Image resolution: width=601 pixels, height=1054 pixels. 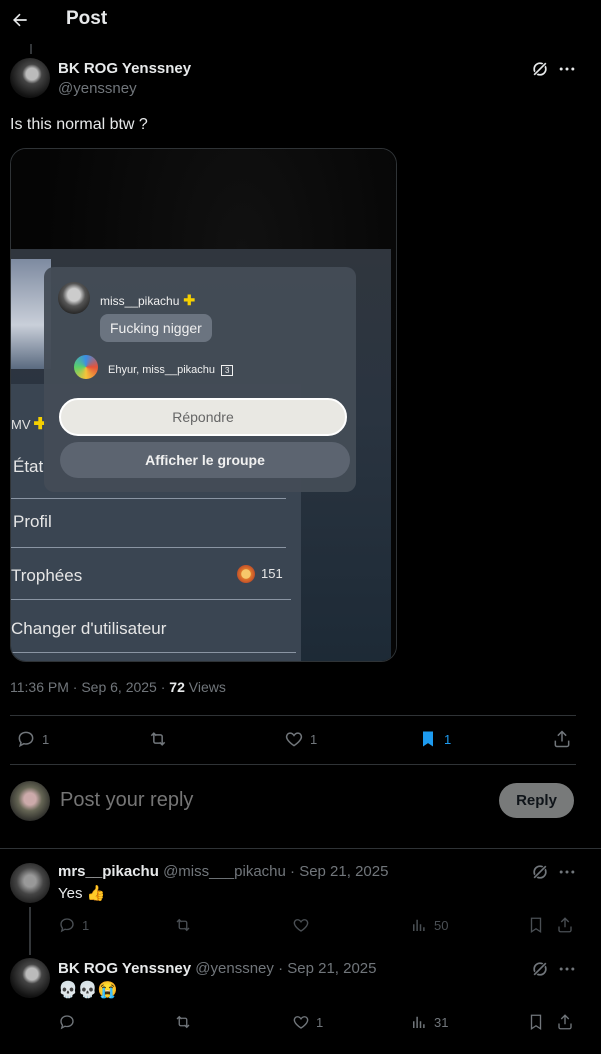 What do you see at coordinates (300, 21) in the screenshot?
I see `header: Post` at bounding box center [300, 21].